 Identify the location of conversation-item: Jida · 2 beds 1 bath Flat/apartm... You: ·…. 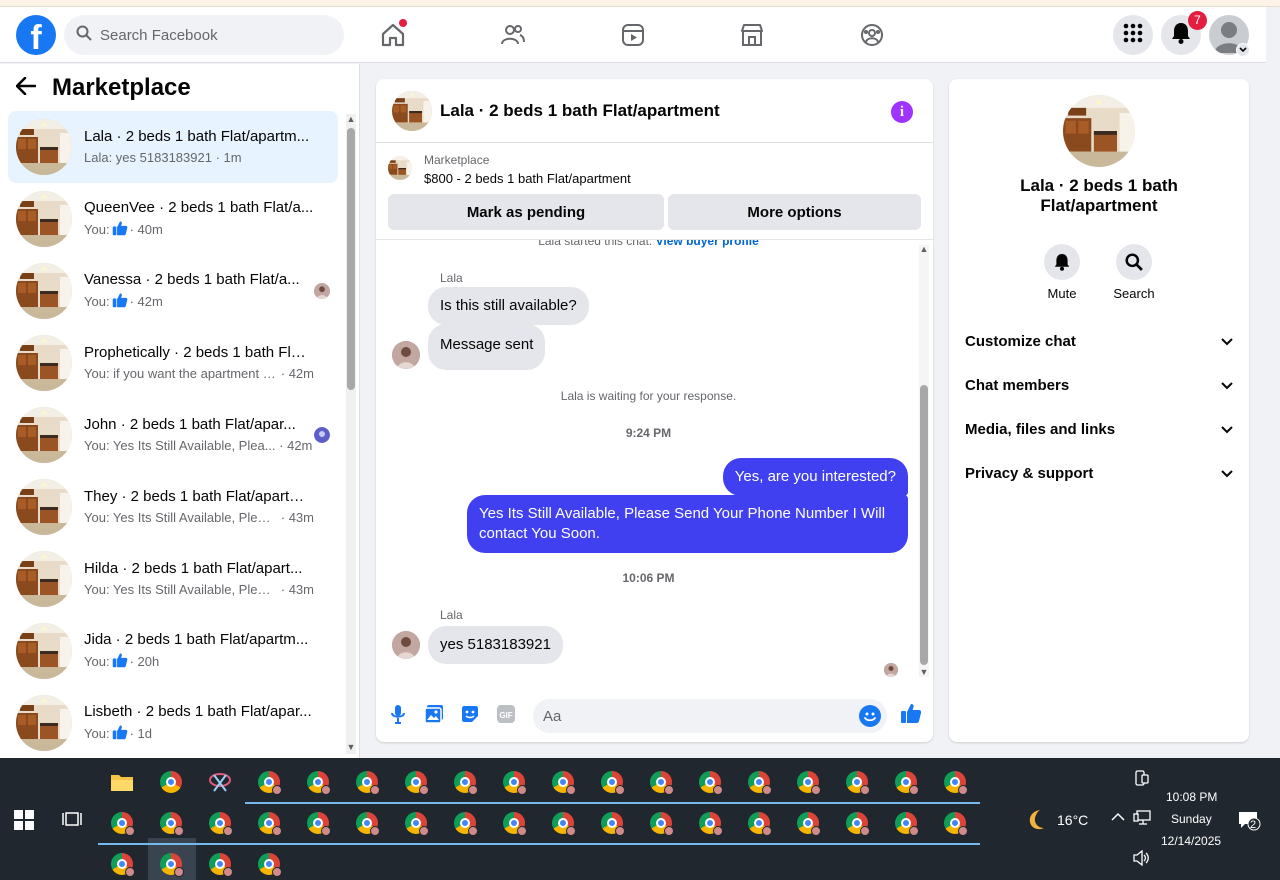
(173, 651).